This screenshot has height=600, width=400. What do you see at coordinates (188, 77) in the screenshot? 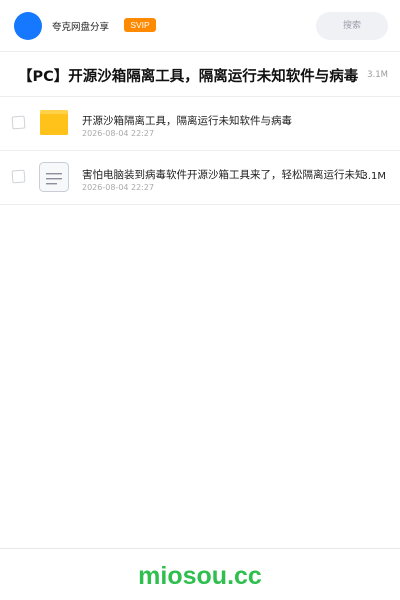
I see `page-title: 【PC】开源沙箱隔离工具，隔离运行未知软件与病毒` at bounding box center [188, 77].